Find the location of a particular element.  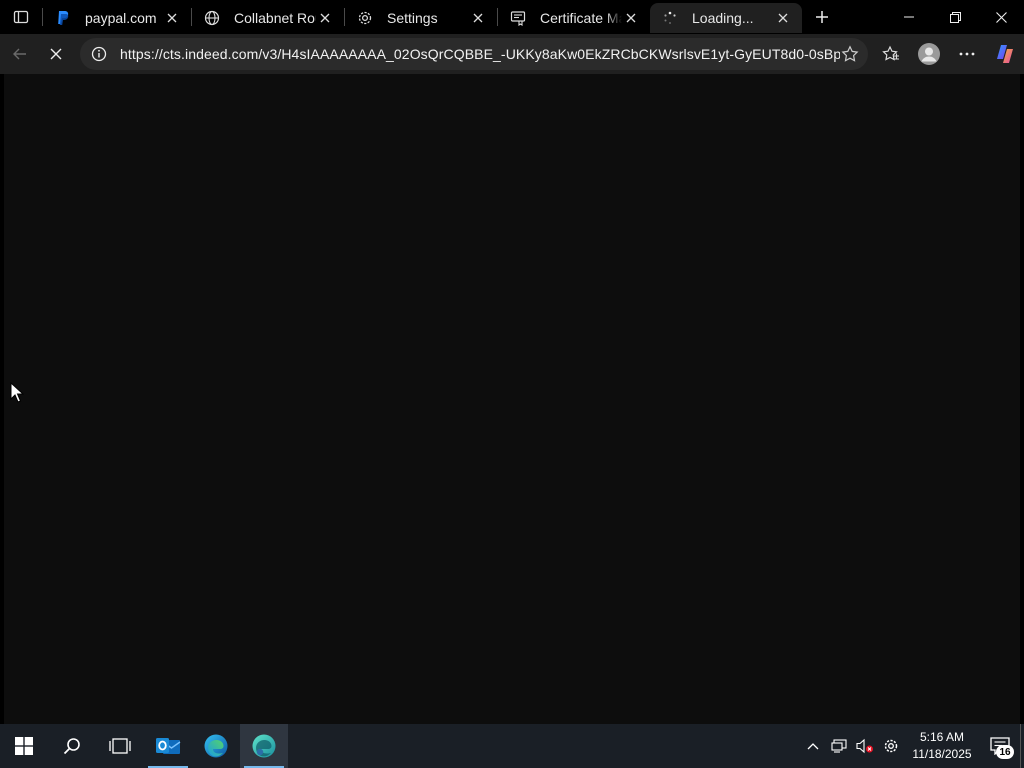

chevron-up-icon is located at coordinates (813, 746).